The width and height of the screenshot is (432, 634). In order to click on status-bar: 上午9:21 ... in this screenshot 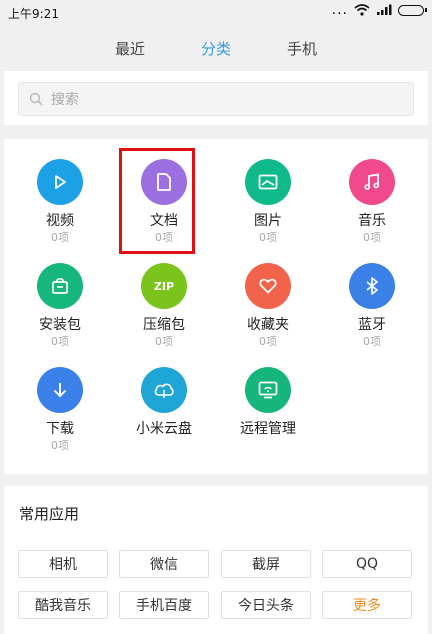, I will do `click(216, 13)`.